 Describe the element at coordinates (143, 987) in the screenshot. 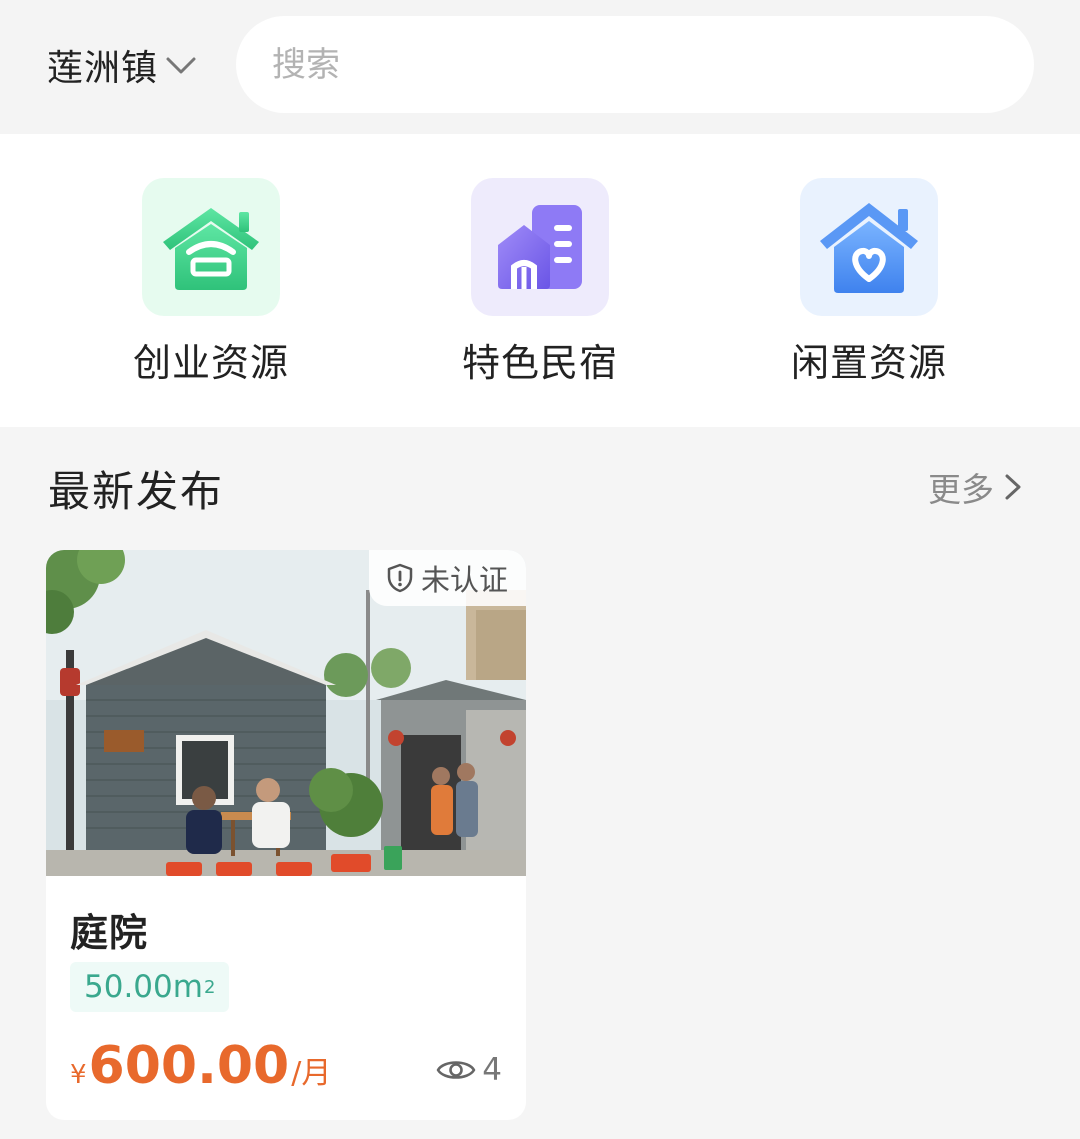

I see `area-value: 50.00m` at that location.